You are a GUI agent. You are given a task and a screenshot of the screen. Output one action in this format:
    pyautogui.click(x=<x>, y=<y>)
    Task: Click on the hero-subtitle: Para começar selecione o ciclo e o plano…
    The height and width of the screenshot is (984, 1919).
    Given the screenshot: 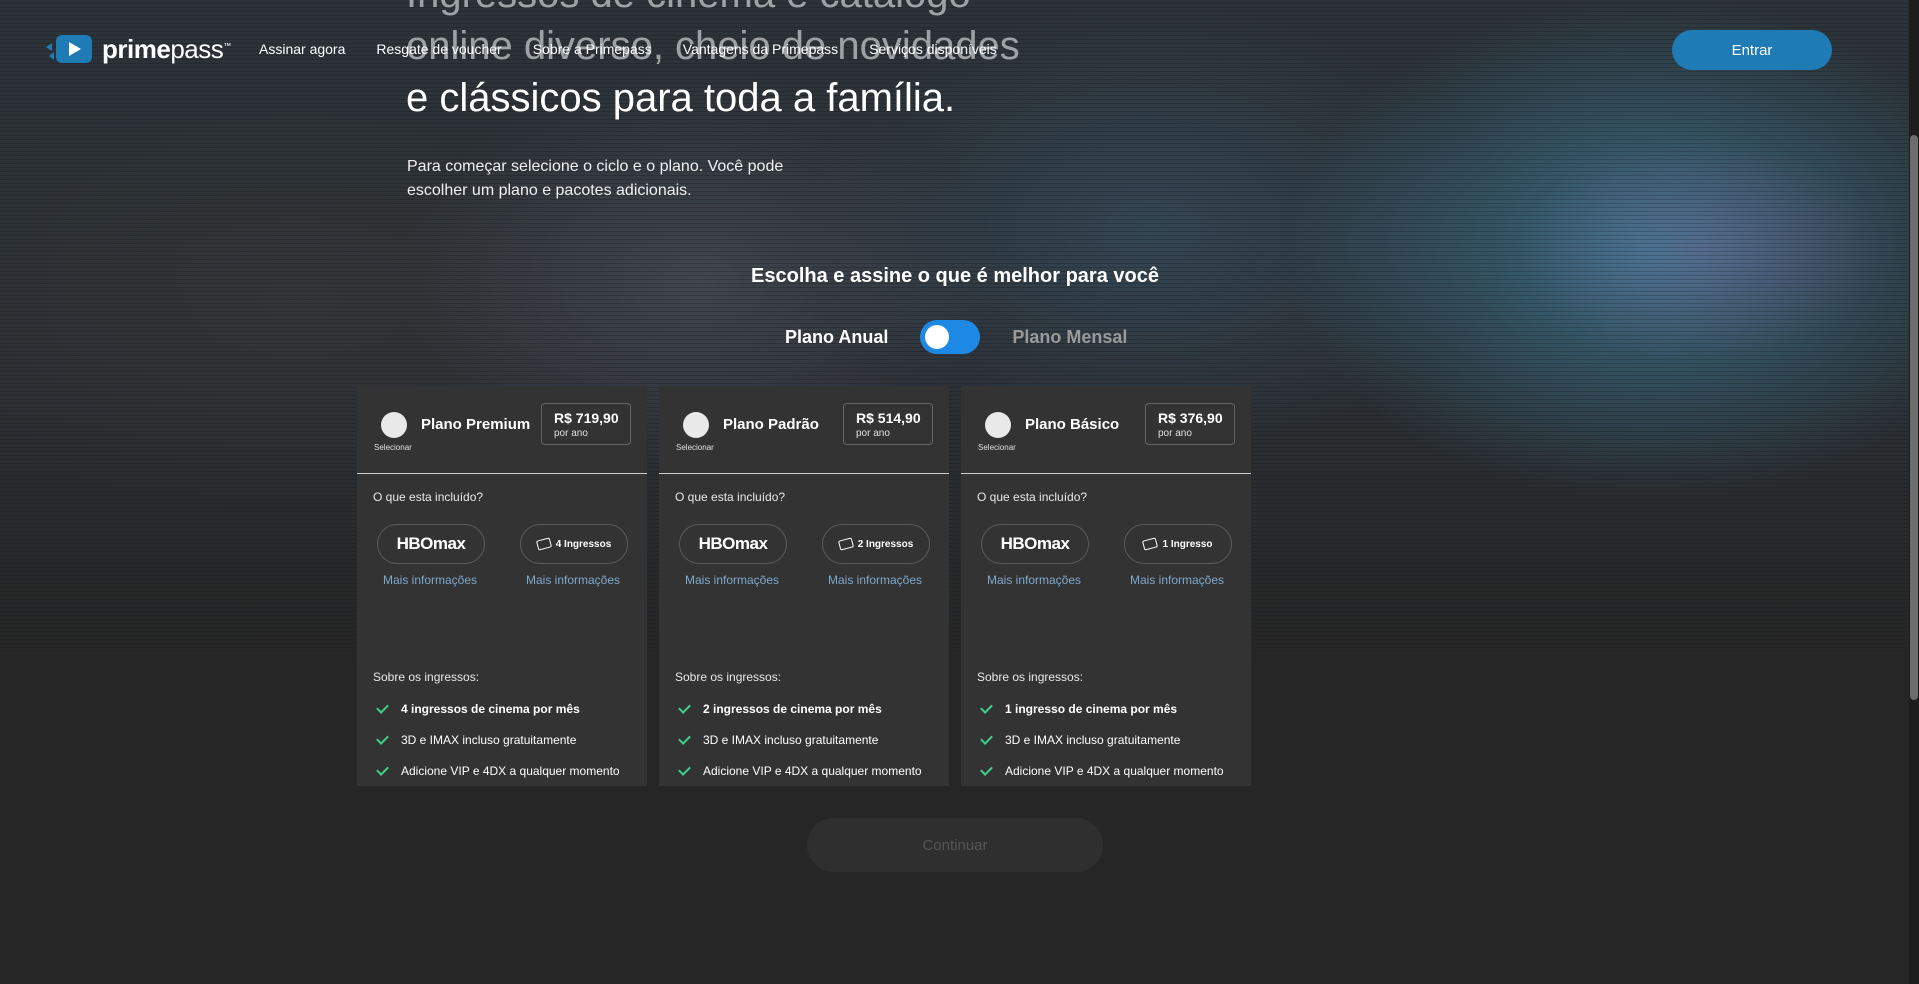 What is the action you would take?
    pyautogui.click(x=595, y=178)
    